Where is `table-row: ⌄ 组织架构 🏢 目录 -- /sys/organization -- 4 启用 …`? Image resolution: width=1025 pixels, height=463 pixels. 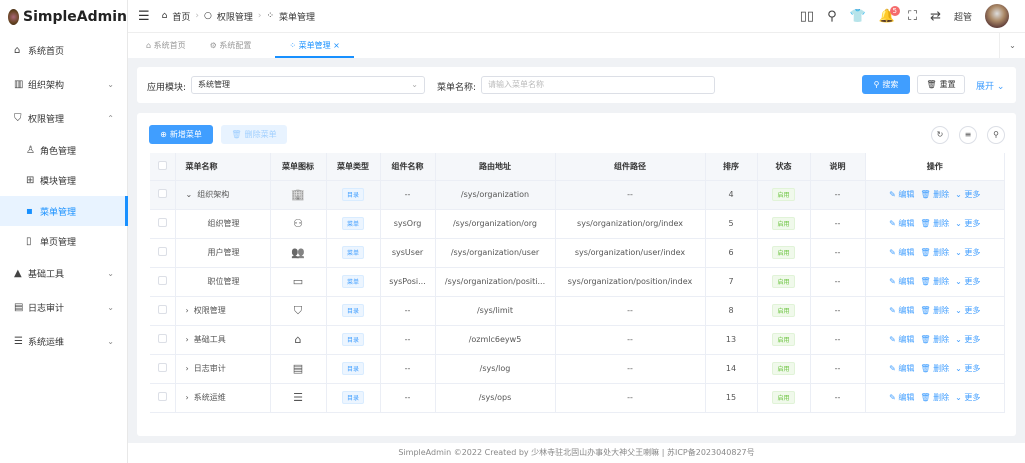 table-row: ⌄ 组织架构 🏢 目录 -- /sys/organization -- 4 启用 … is located at coordinates (577, 195).